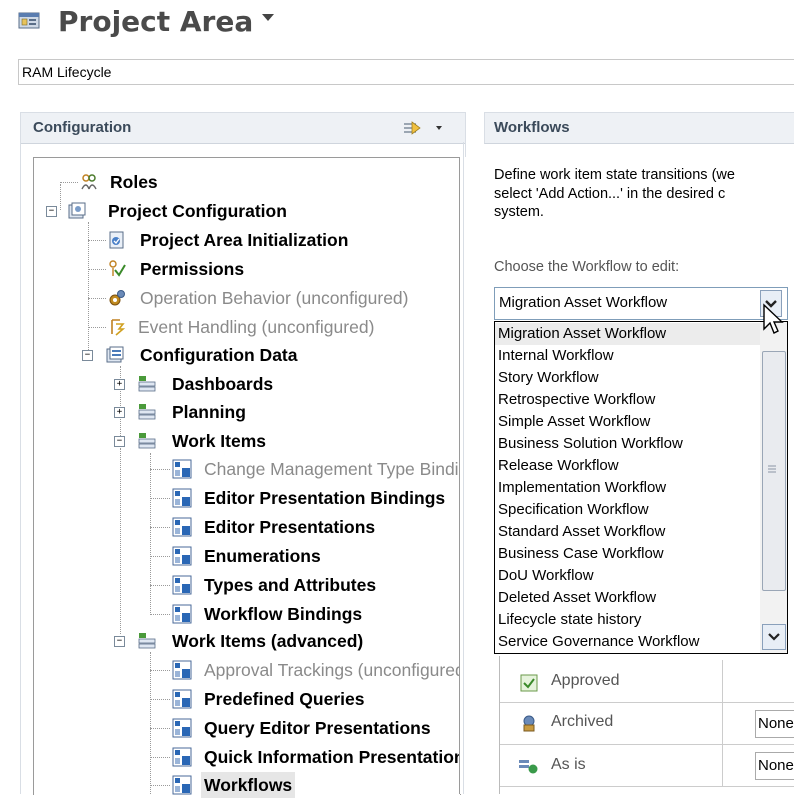 Image resolution: width=794 pixels, height=798 pixels. Describe the element at coordinates (568, 764) in the screenshot. I see `state-name: As is` at that location.